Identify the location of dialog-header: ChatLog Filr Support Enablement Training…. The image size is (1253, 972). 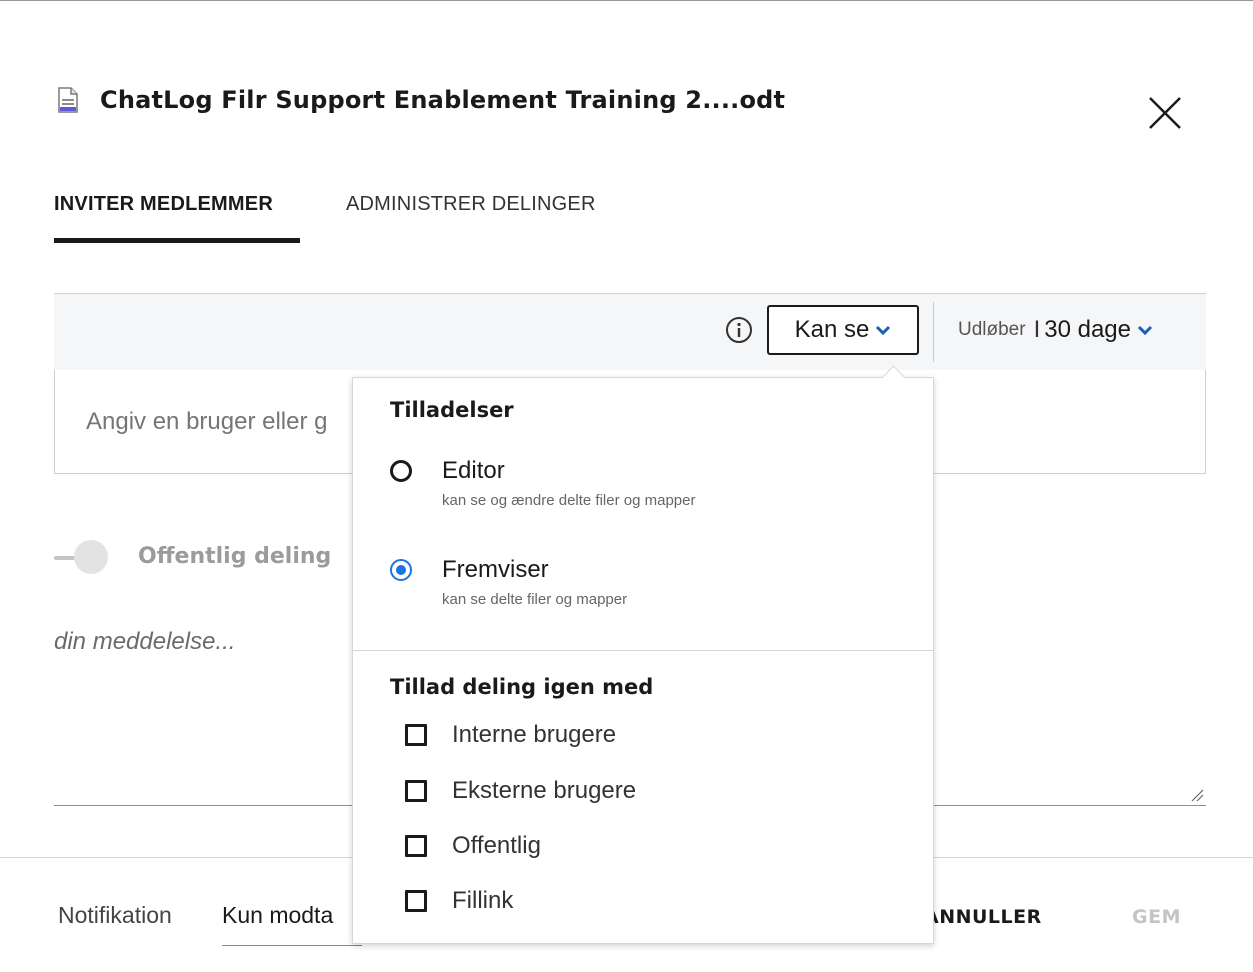
(421, 100).